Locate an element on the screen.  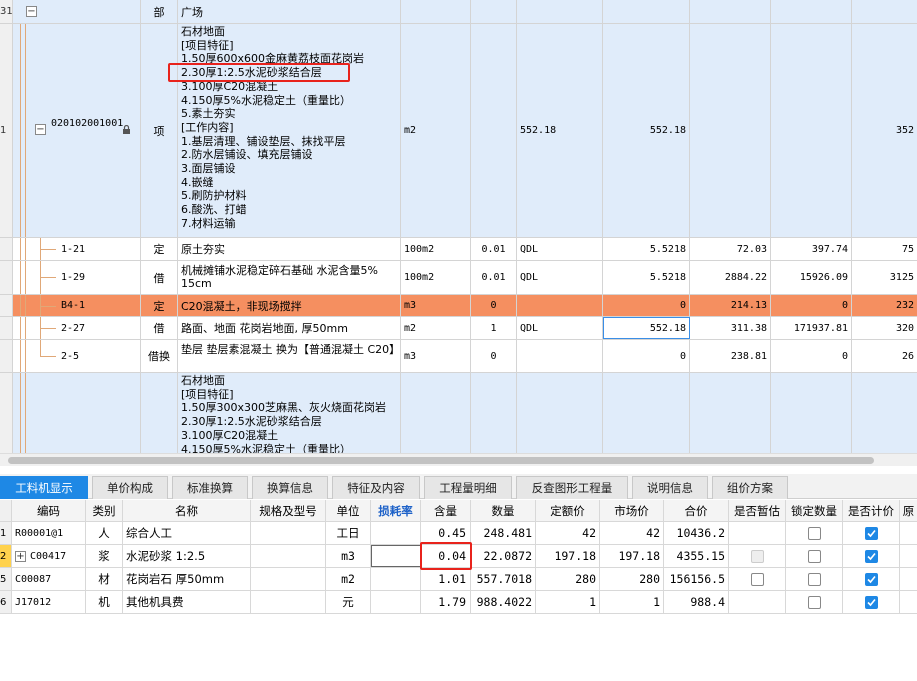
tab-features: 特征及内容 is located at coordinates (376, 487).